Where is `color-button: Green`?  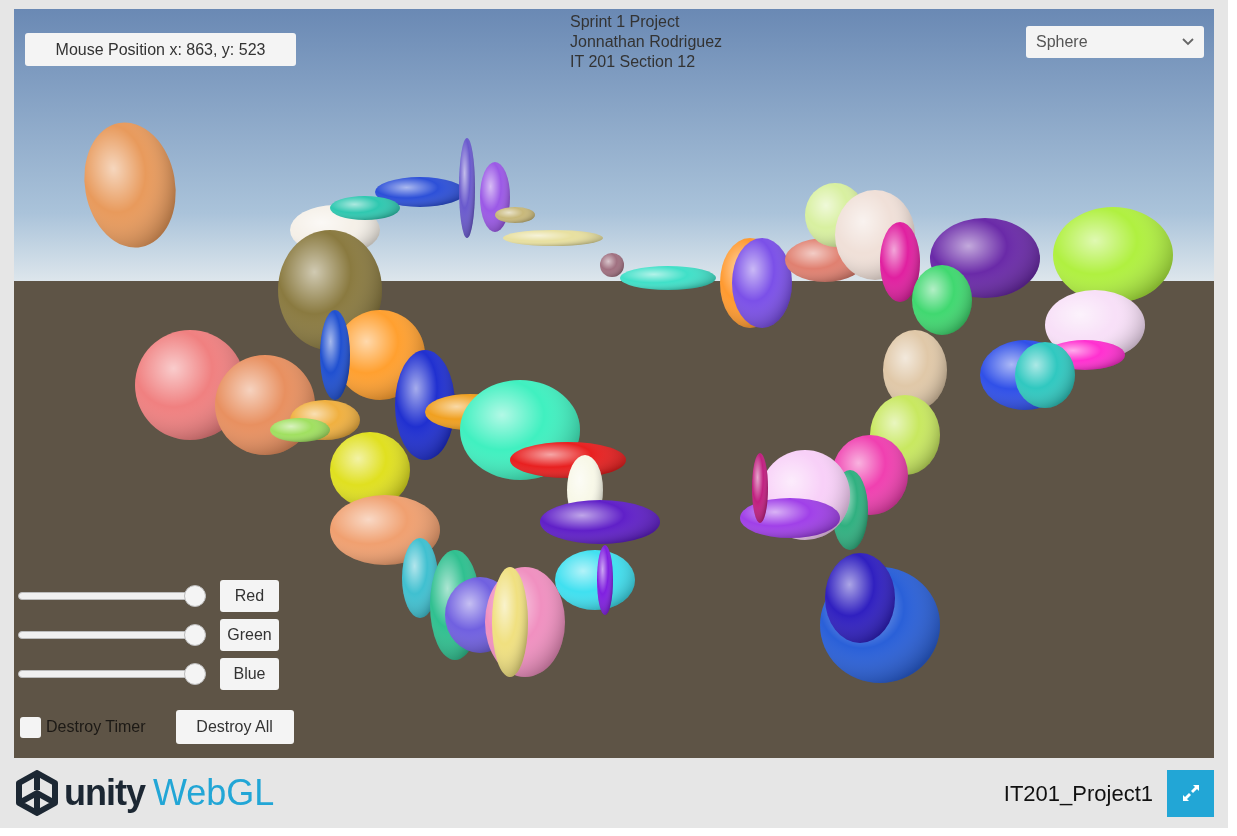 color-button: Green is located at coordinates (249, 635).